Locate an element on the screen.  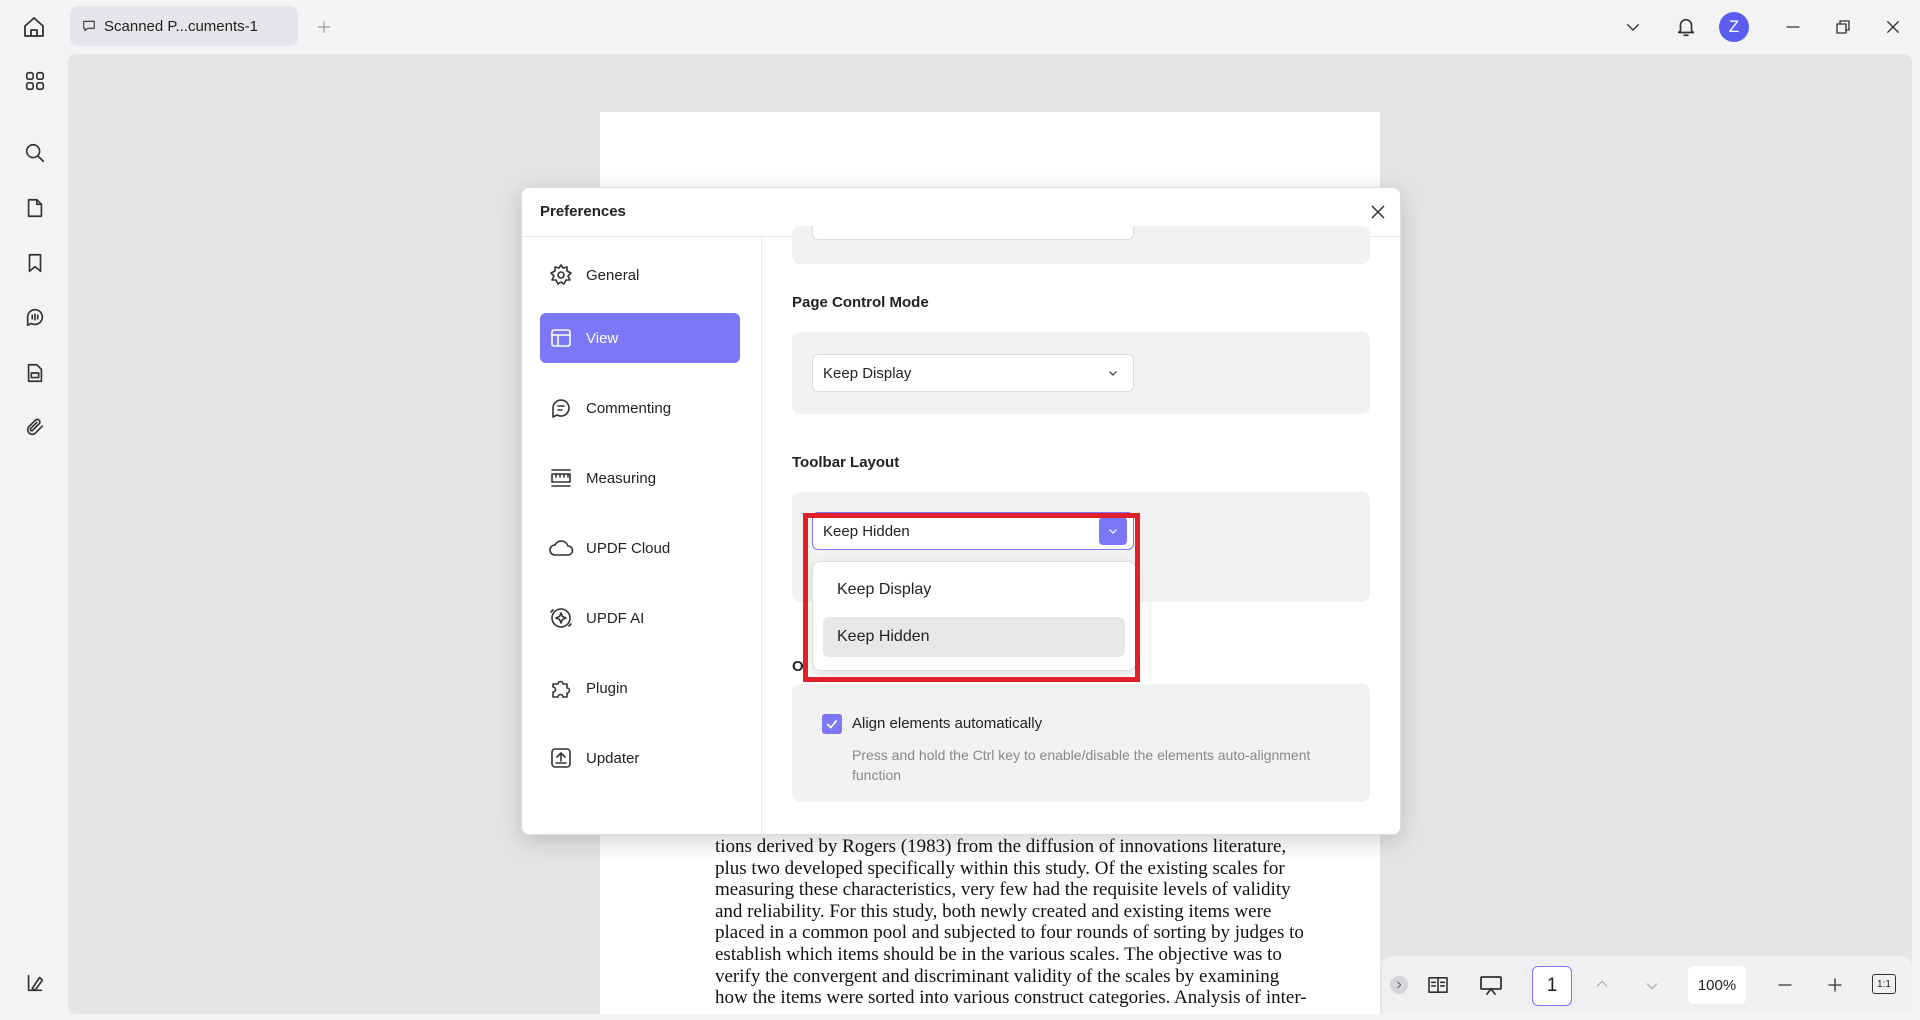
align-label: Align elements automatically is located at coordinates (947, 723).